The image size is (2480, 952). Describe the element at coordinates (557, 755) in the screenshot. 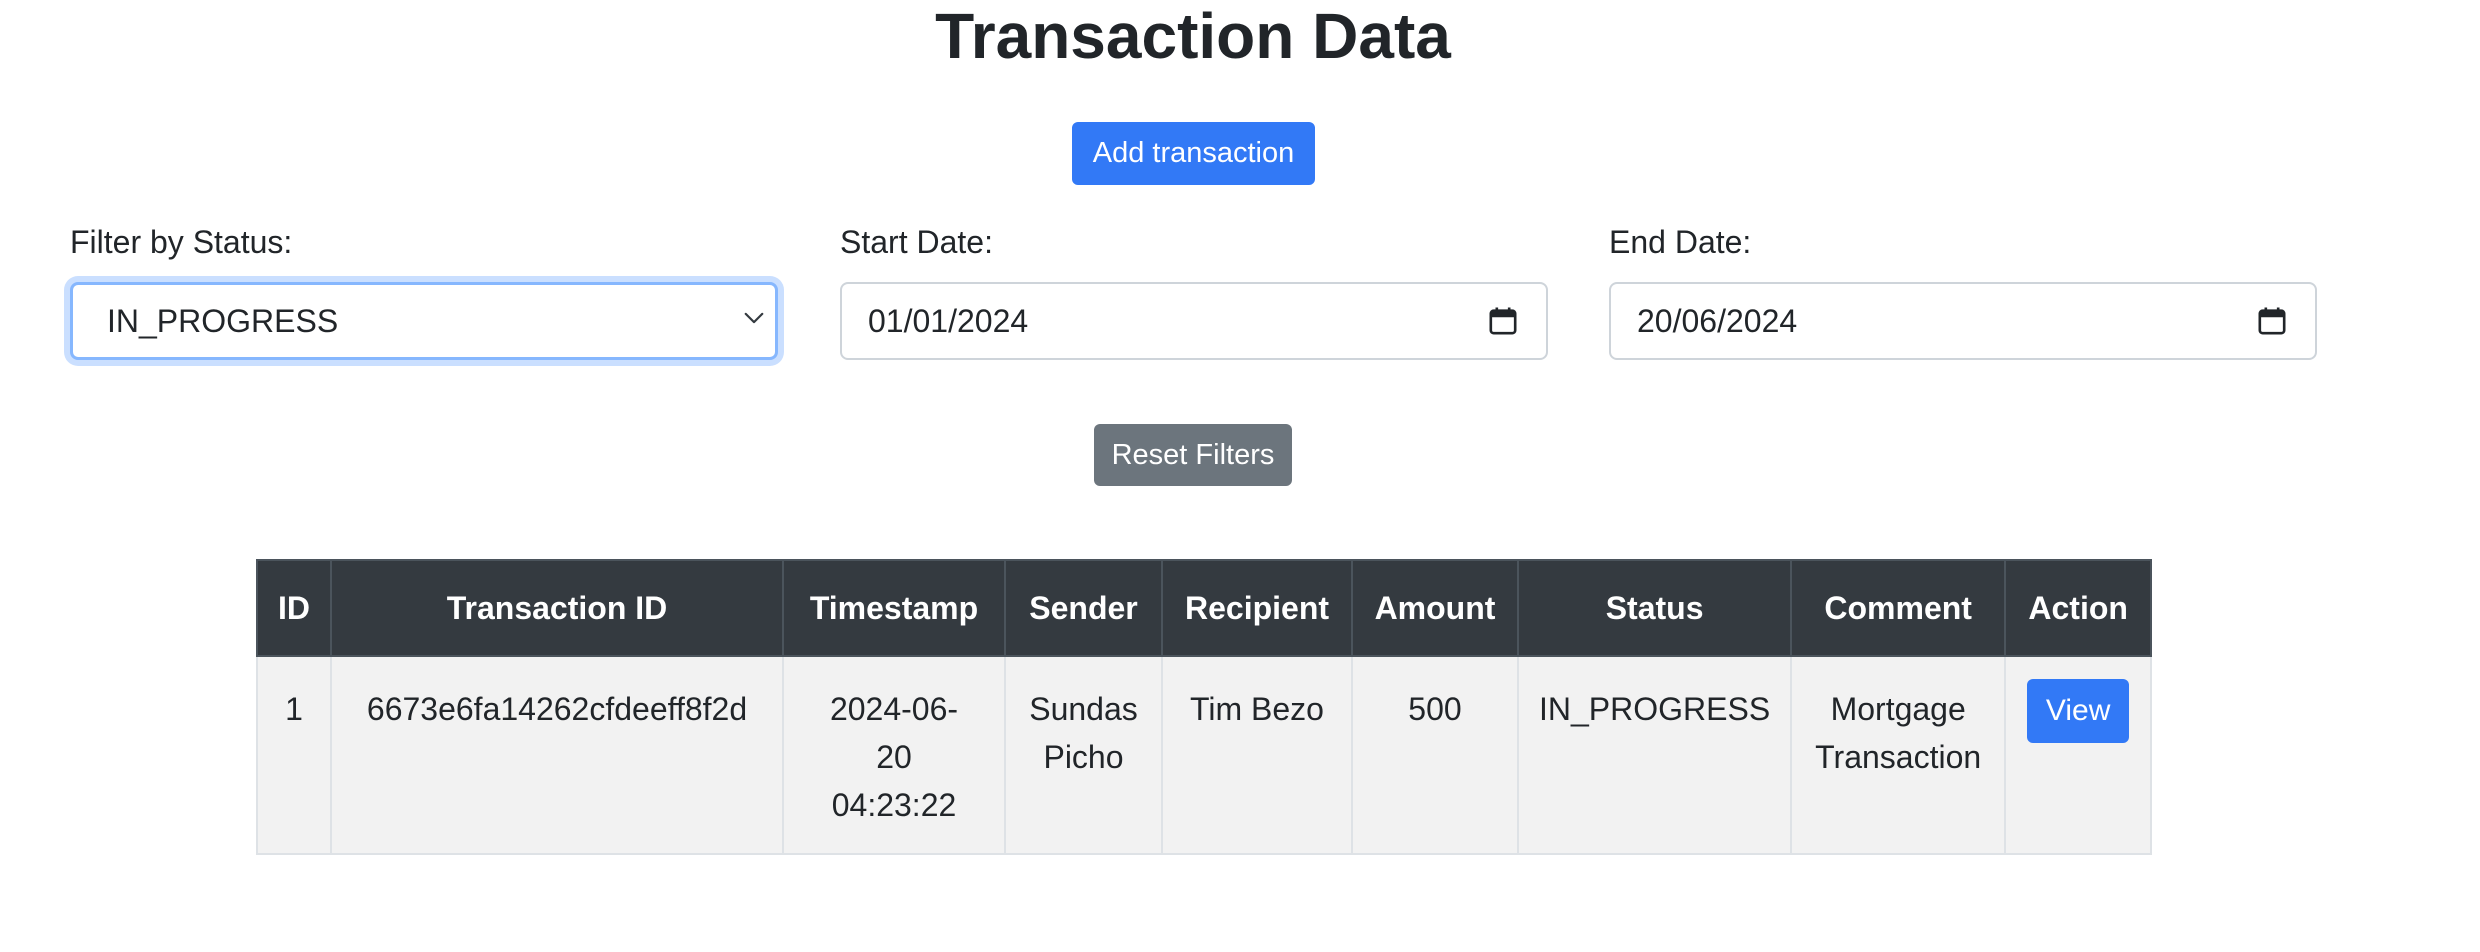

I see `cell-transaction-id: 6673e6fa14262cfdeeff8f2d` at that location.